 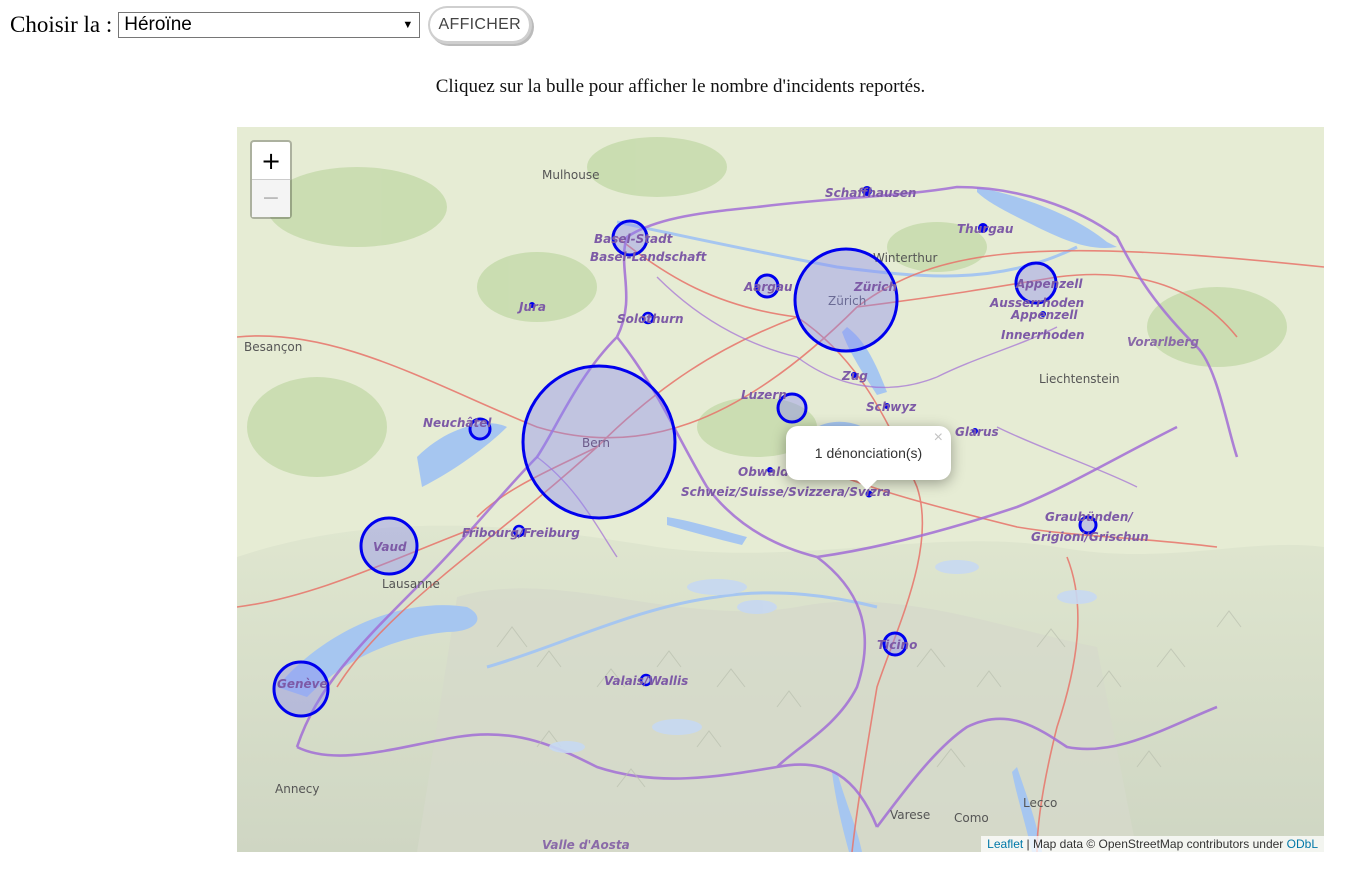 What do you see at coordinates (302, 684) in the screenshot?
I see `canton-label: Genève` at bounding box center [302, 684].